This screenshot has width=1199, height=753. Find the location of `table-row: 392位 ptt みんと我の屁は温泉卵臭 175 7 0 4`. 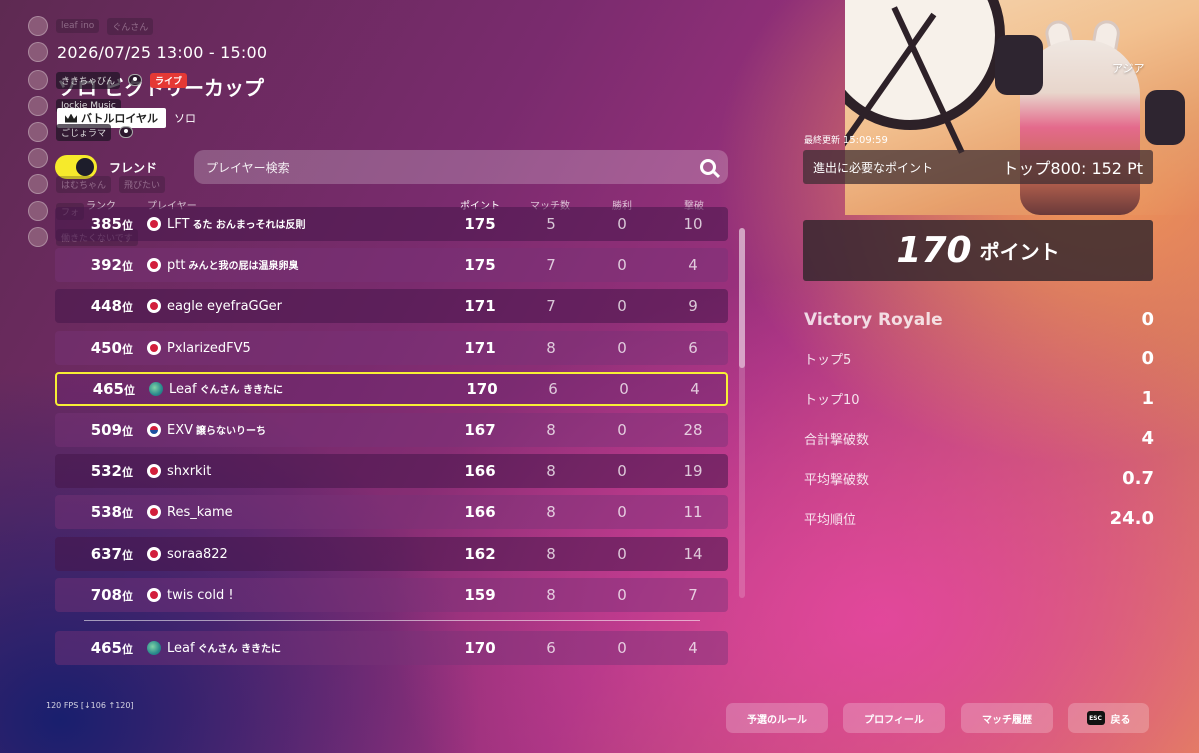

table-row: 392位 ptt みんと我の屁は温泉卵臭 175 7 0 4 is located at coordinates (391, 265).